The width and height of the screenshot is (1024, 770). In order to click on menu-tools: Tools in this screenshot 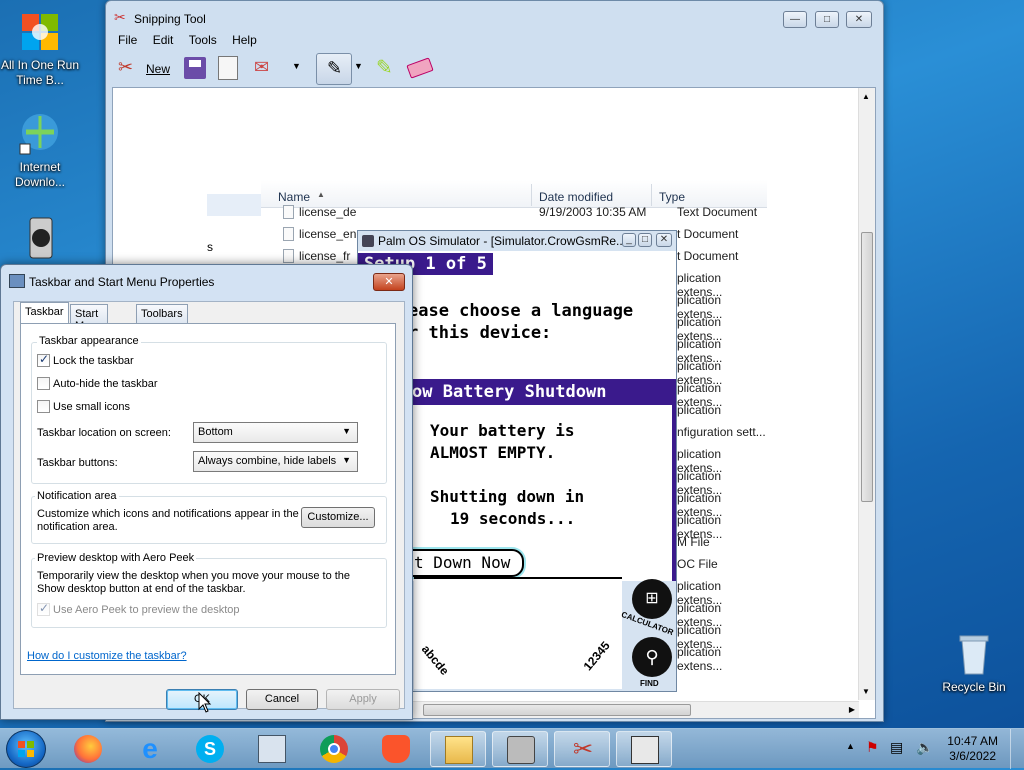, I will do `click(203, 40)`.